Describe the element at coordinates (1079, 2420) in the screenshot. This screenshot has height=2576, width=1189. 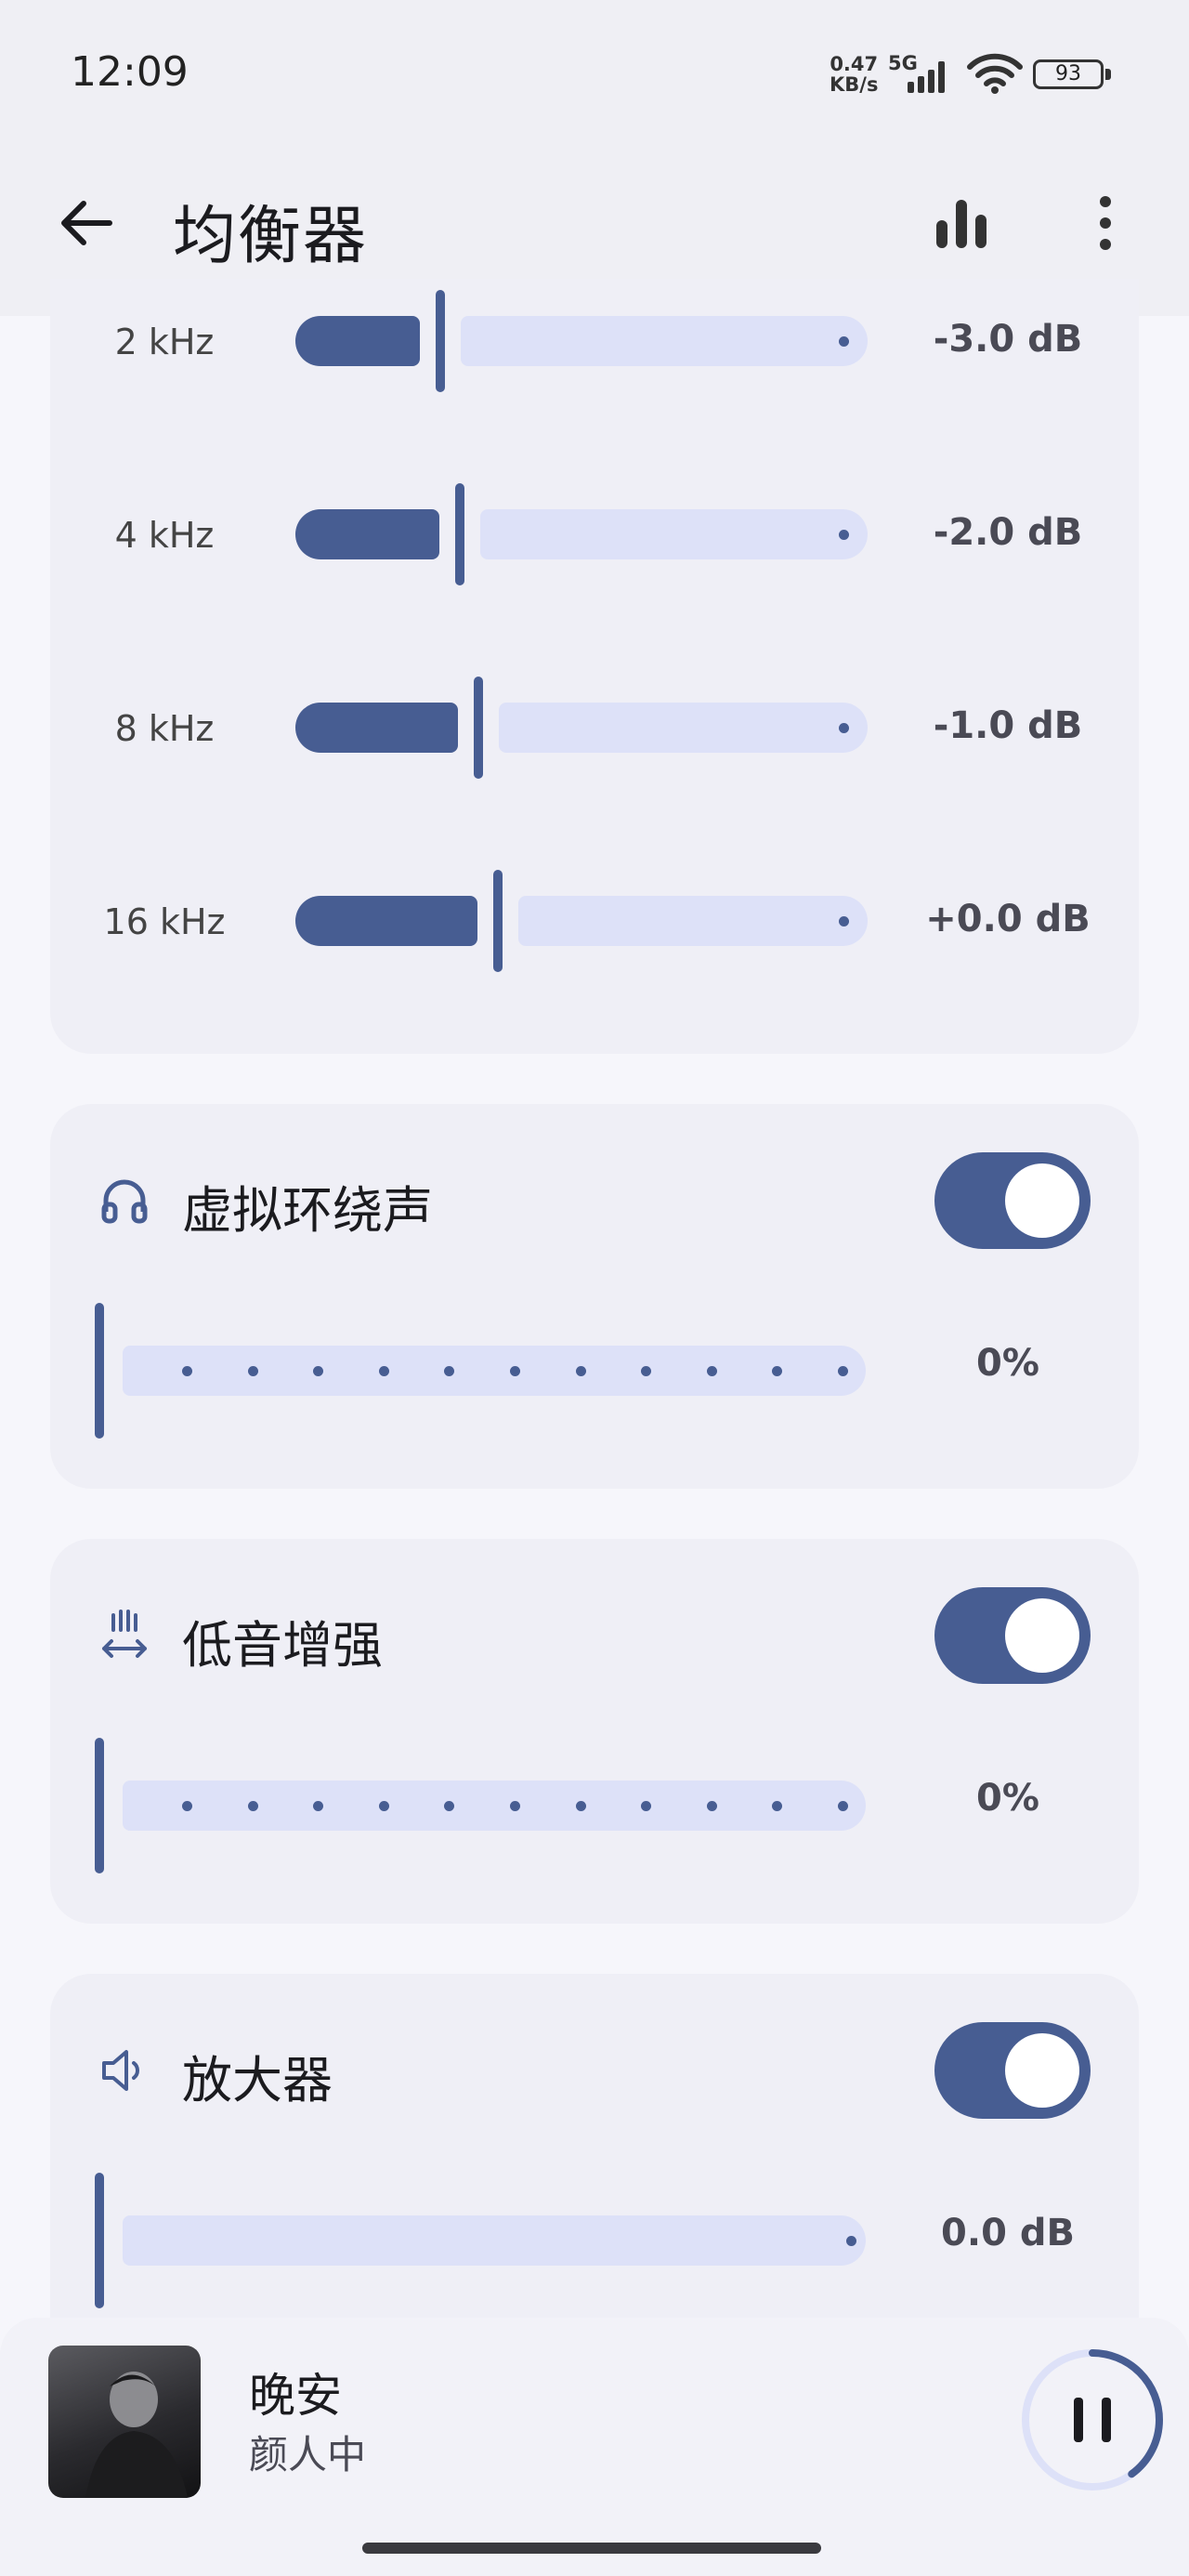
I see `pause-icon` at that location.